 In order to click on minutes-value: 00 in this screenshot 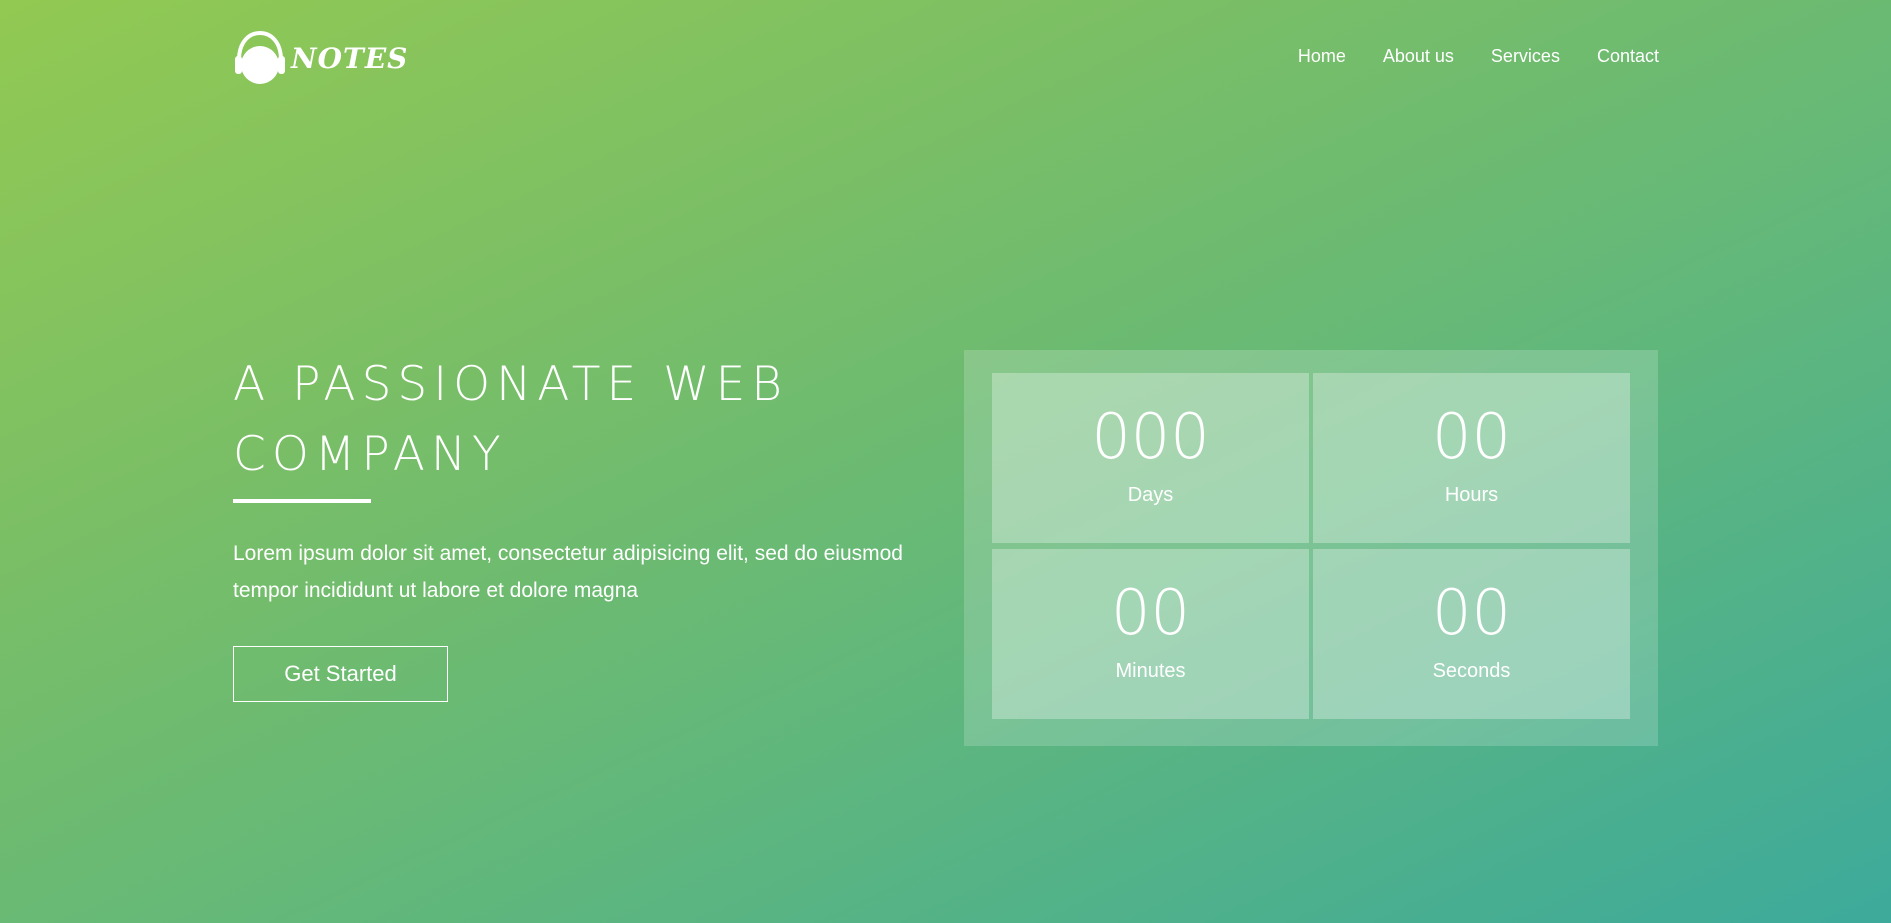, I will do `click(1150, 612)`.